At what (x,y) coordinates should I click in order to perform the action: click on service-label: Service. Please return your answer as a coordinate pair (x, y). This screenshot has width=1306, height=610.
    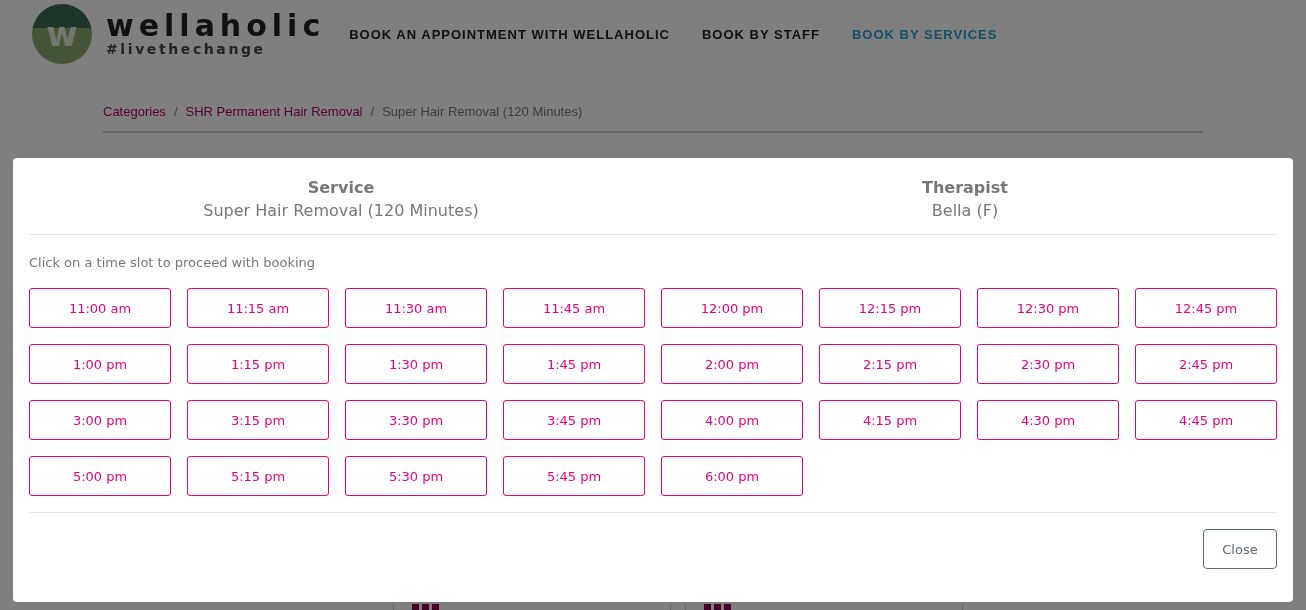
    Looking at the image, I should click on (341, 187).